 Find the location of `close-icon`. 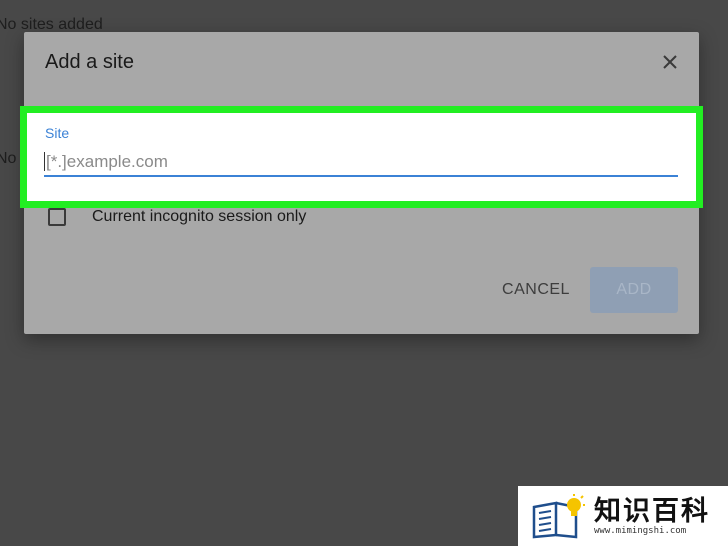

close-icon is located at coordinates (670, 62).